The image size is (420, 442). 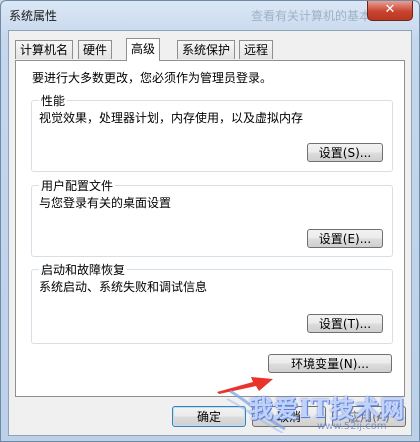 I want to click on watermark-text: 我爱IT技术网, so click(x=327, y=408).